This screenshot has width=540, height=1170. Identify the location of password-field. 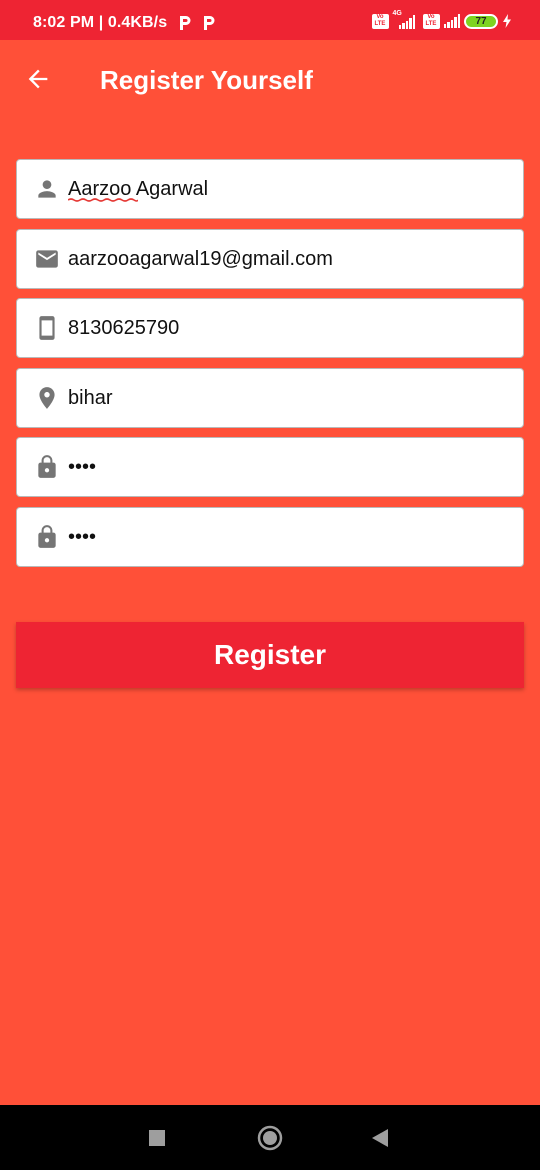
(270, 467).